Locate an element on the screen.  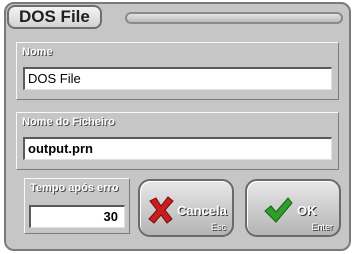
title-bar-drag-area is located at coordinates (234, 18).